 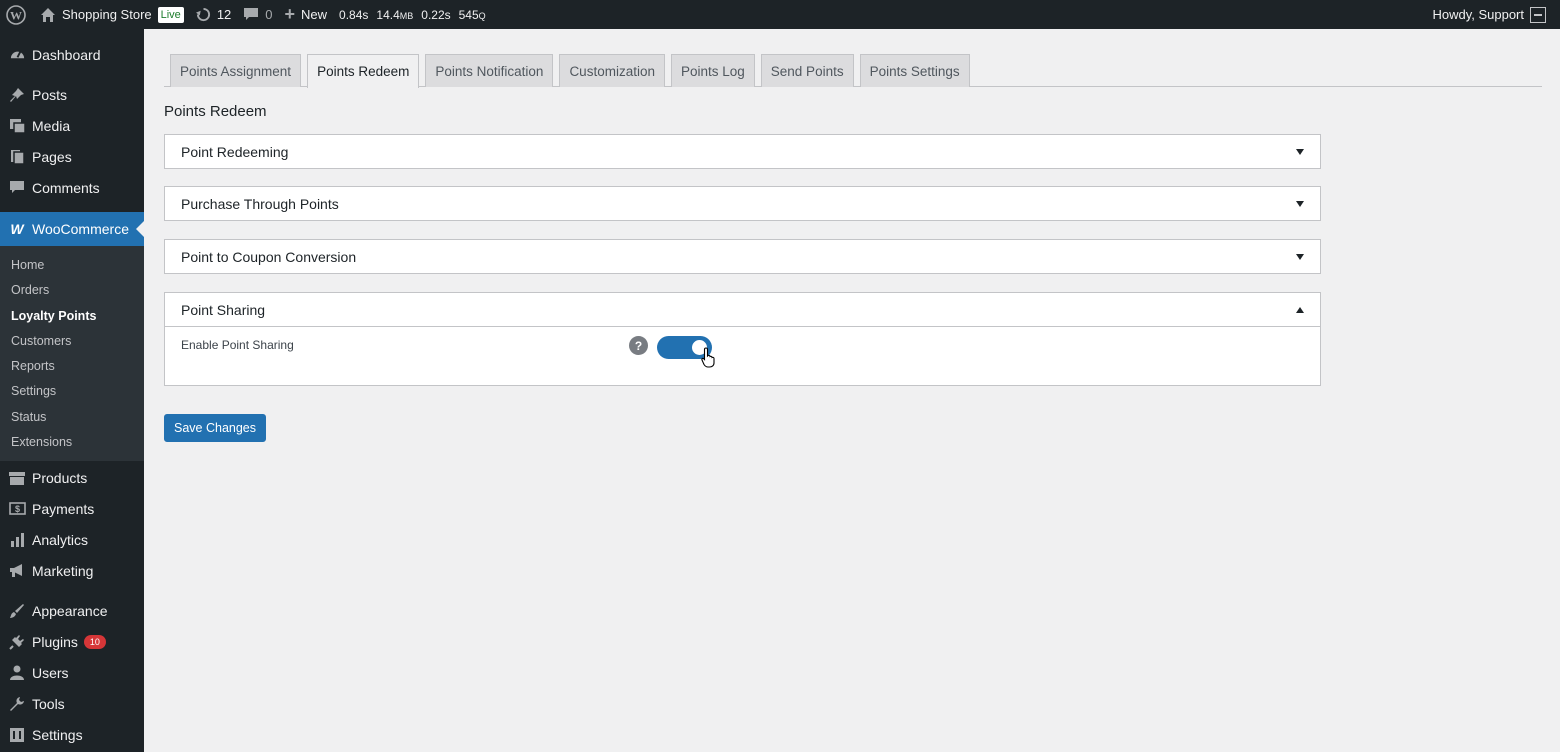 I want to click on section-purchase-through-points-header: Purchase Through Points, so click(x=742, y=203).